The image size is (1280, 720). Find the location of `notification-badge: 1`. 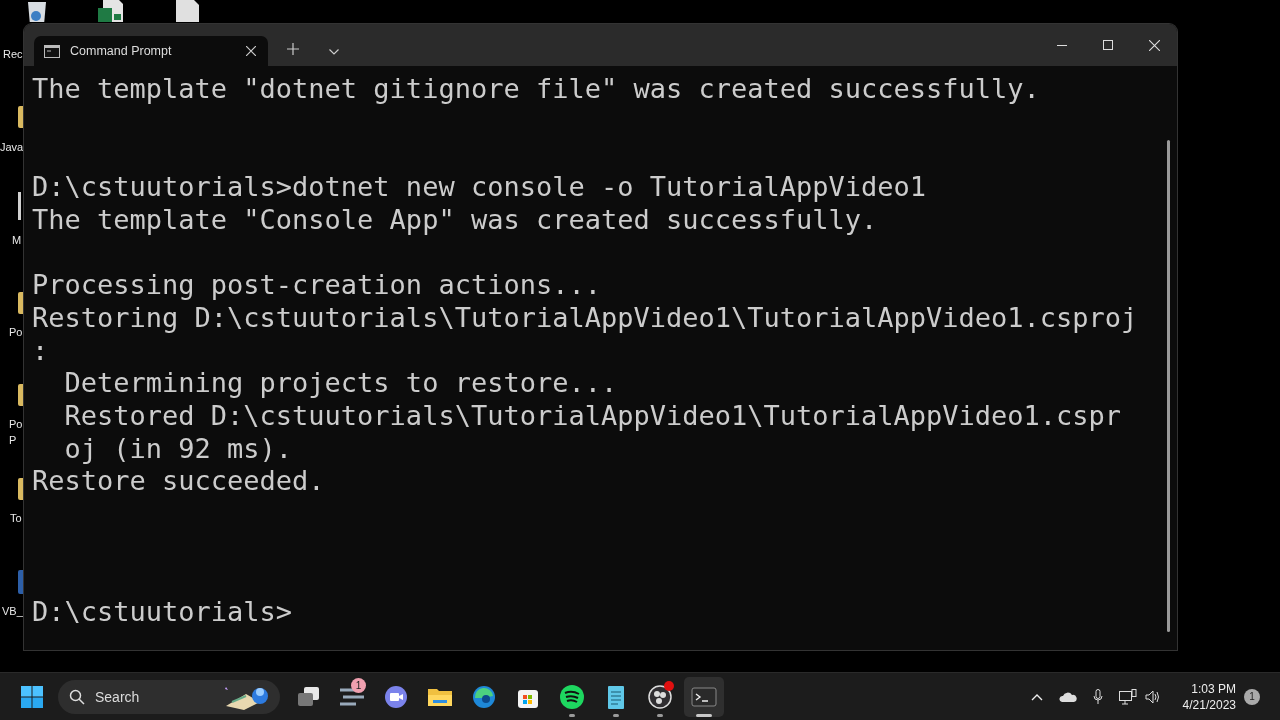

notification-badge: 1 is located at coordinates (358, 685).